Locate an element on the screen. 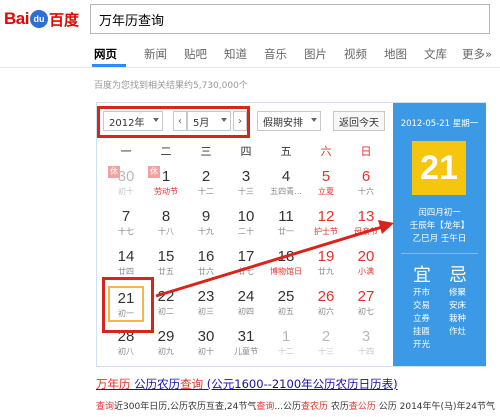 This screenshot has height=417, width=500. snippet-text: ...公历 is located at coordinates (287, 407).